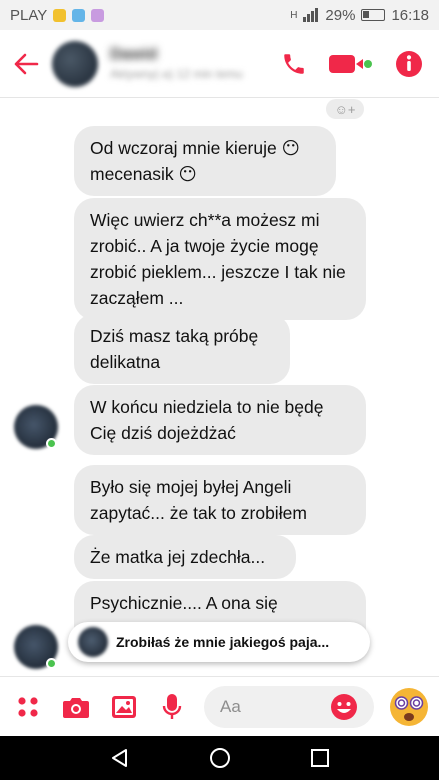 The width and height of the screenshot is (439, 780). Describe the element at coordinates (294, 64) in the screenshot. I see `phone-icon` at that location.